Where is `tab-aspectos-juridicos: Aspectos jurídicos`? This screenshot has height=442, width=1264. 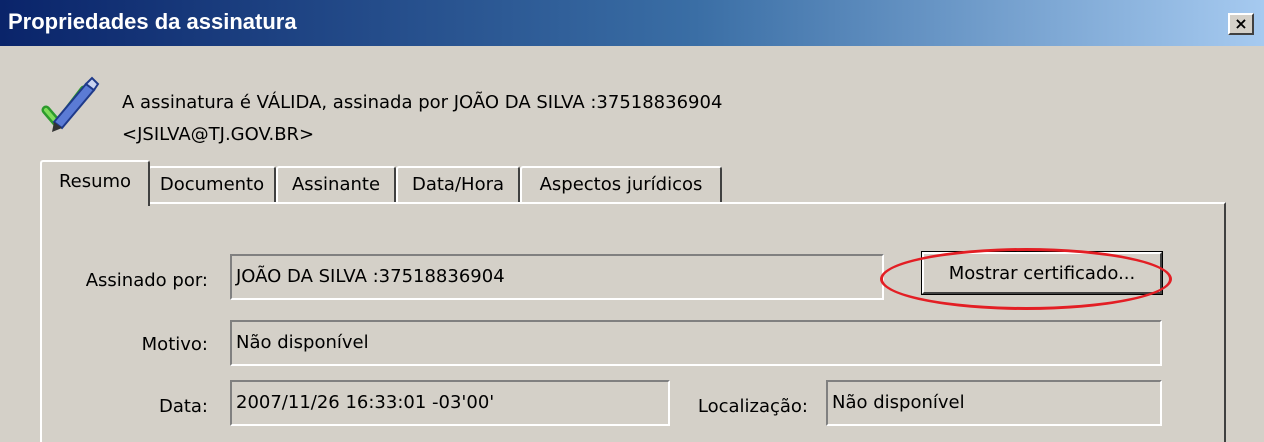 tab-aspectos-juridicos: Aspectos jurídicos is located at coordinates (621, 185).